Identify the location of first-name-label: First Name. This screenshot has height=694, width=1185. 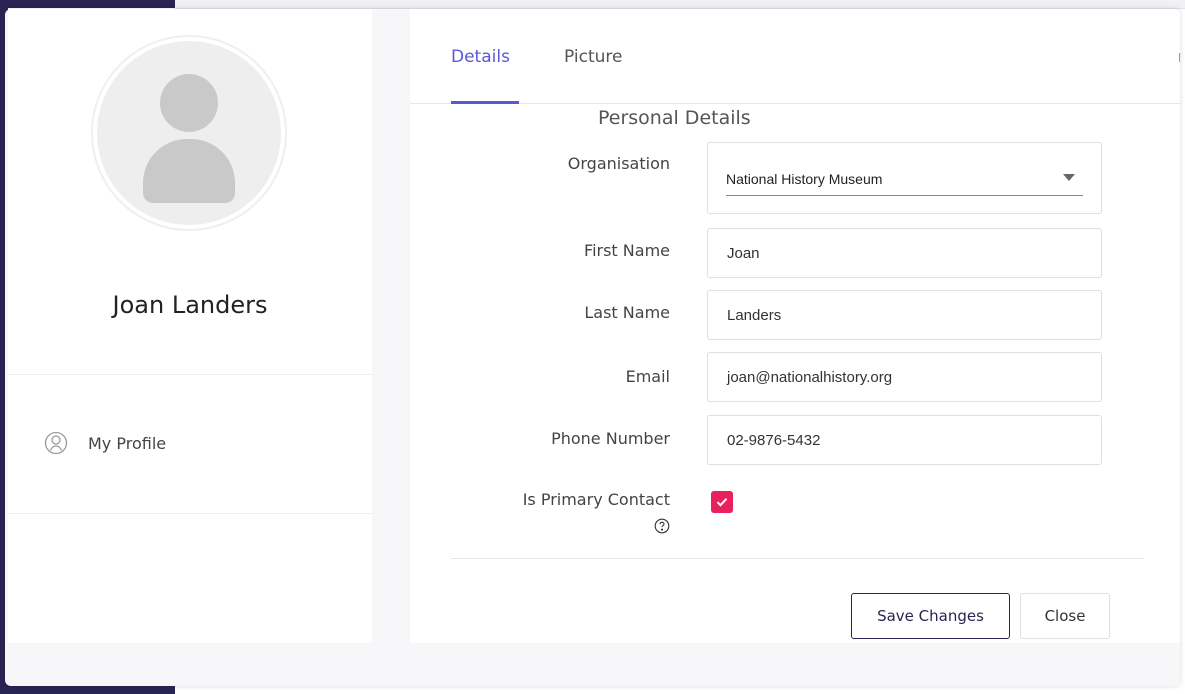
(627, 250).